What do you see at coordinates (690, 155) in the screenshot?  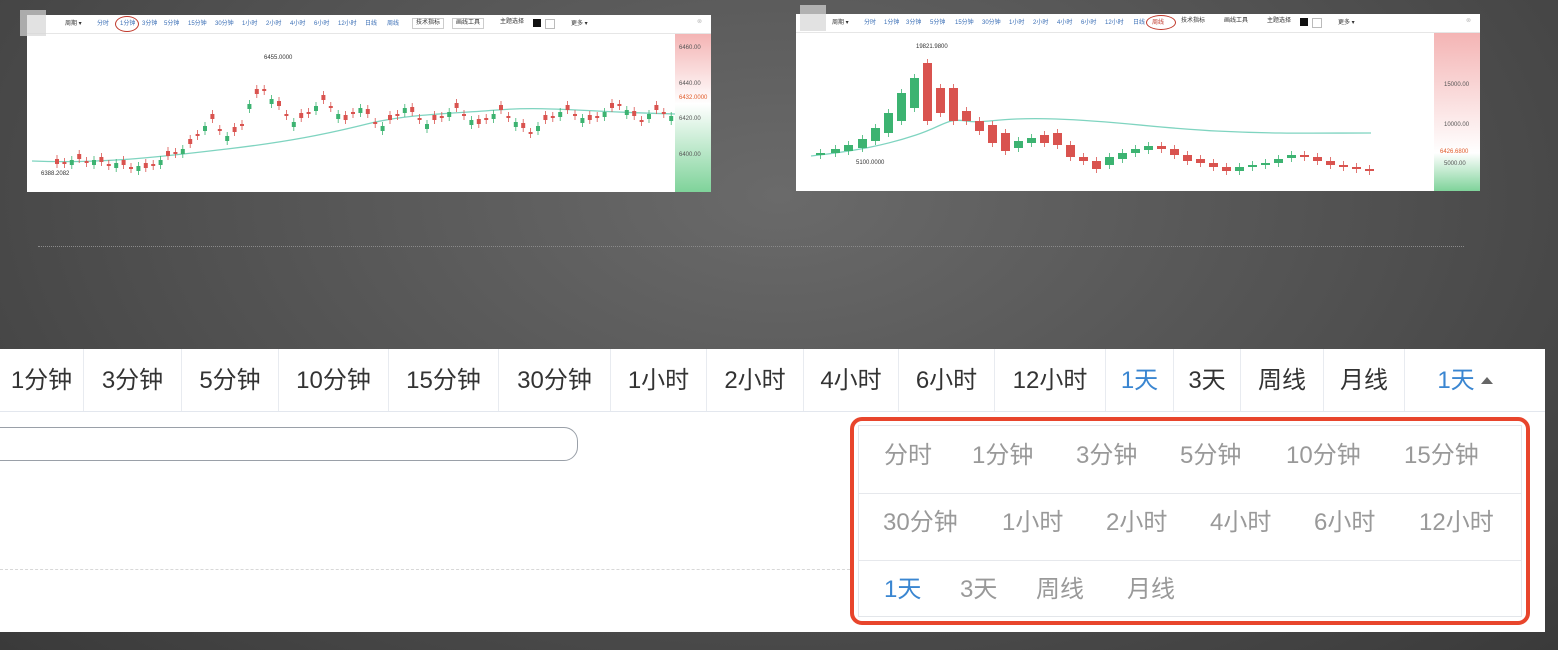 I see `axis-label: 6400.00` at bounding box center [690, 155].